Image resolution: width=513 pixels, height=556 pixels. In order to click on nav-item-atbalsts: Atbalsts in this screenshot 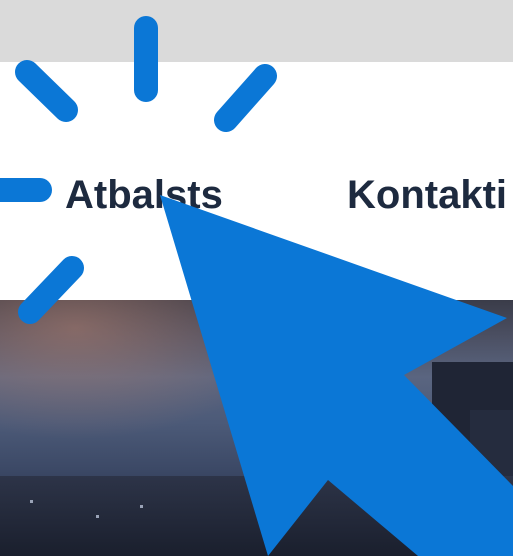, I will do `click(144, 195)`.